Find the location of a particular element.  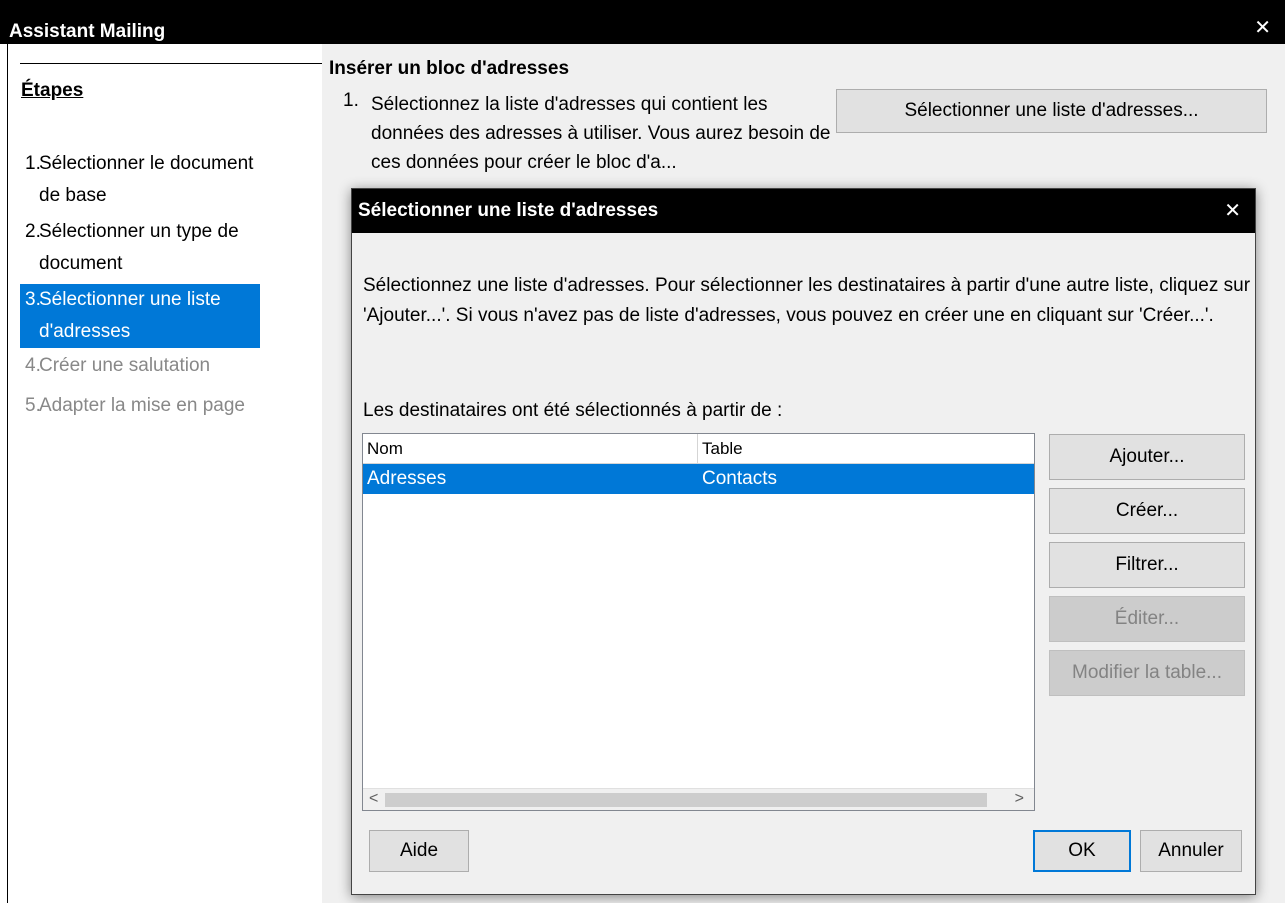

ok-button: OK is located at coordinates (1082, 851).